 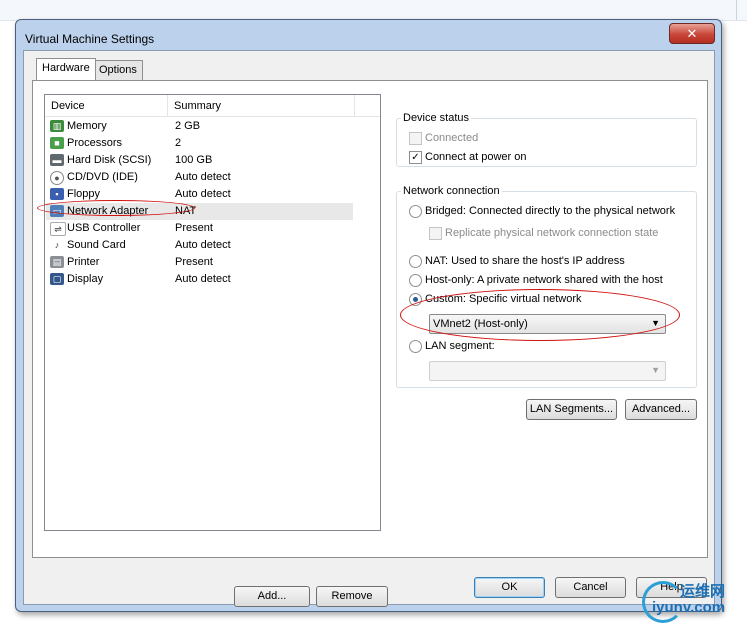 What do you see at coordinates (57, 262) in the screenshot?
I see `printer-icon: ▤` at bounding box center [57, 262].